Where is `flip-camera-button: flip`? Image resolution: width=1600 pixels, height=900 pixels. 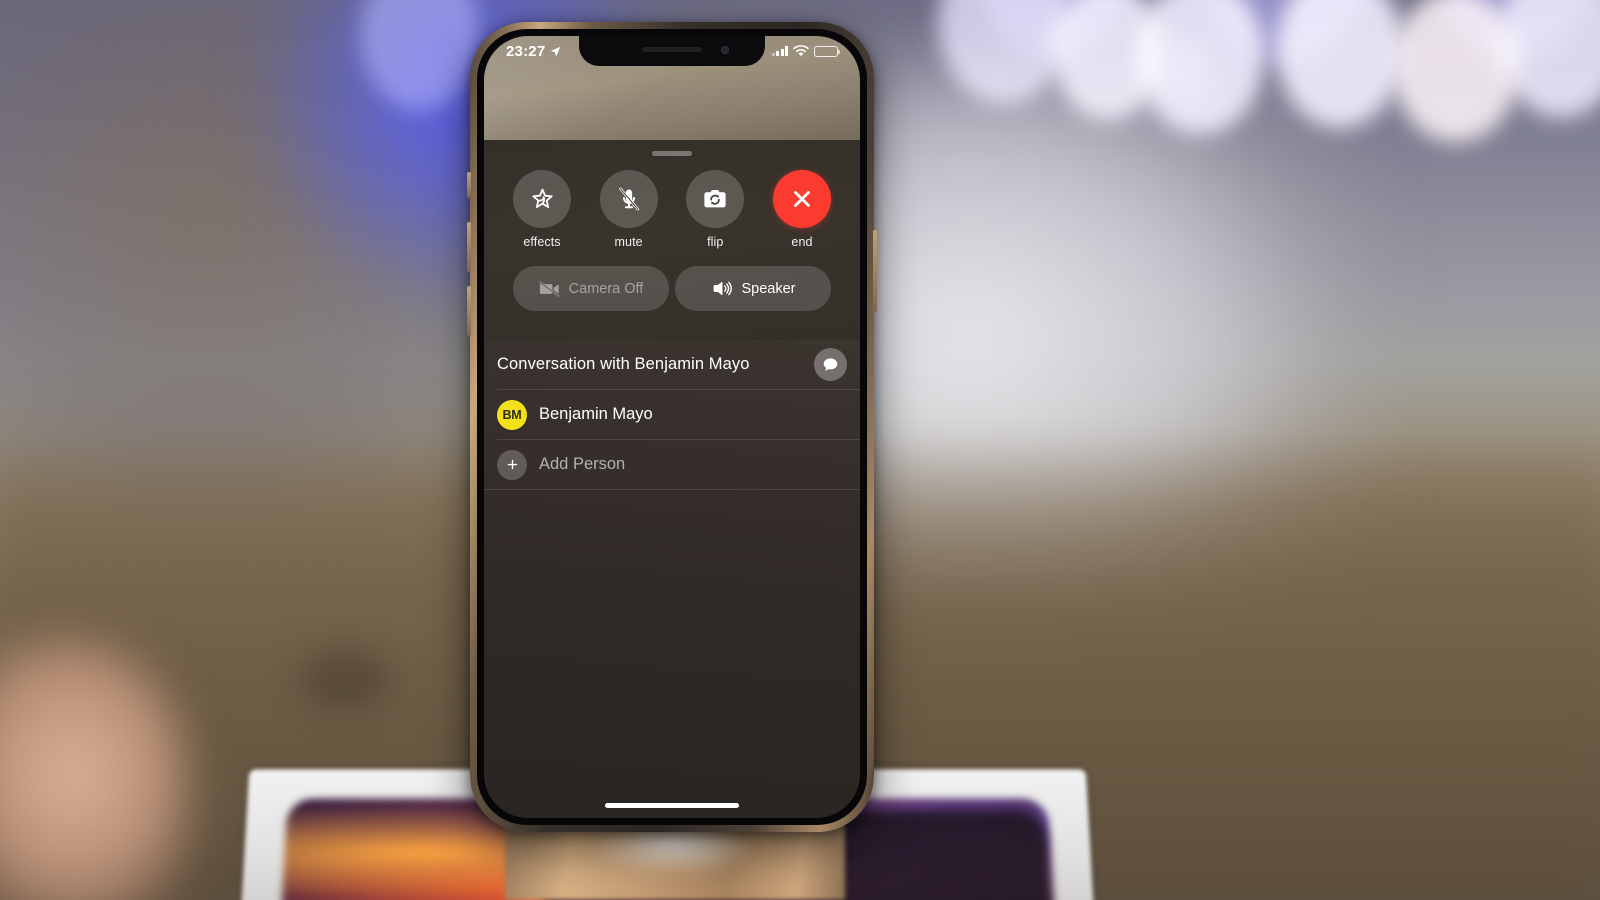
flip-camera-button: flip is located at coordinates (715, 209).